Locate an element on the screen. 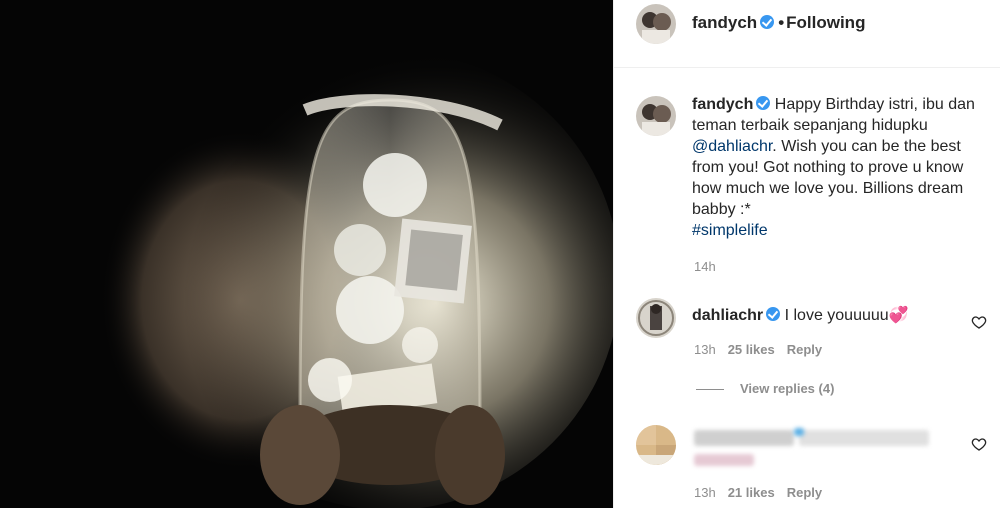 Image resolution: width=1000 pixels, height=508 pixels. blurred-comment-text is located at coordinates (864, 438).